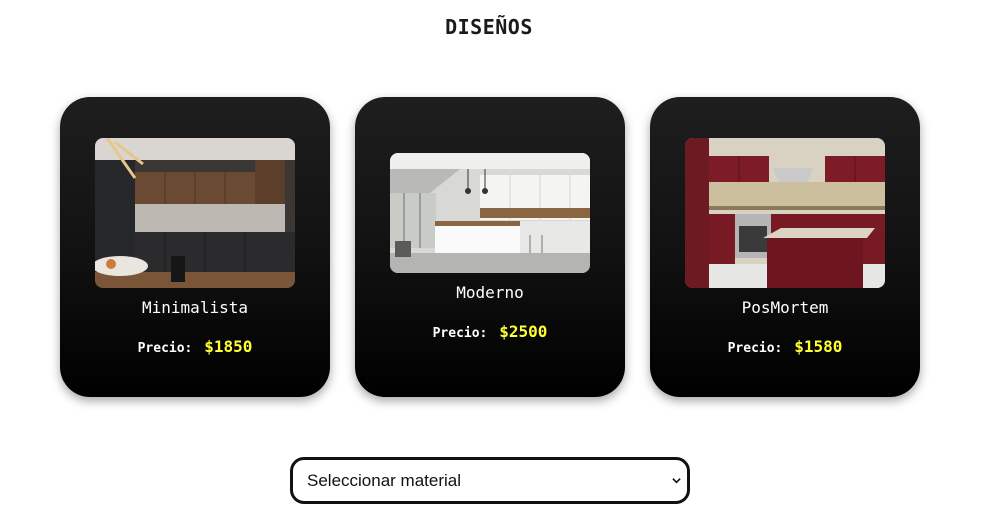 The height and width of the screenshot is (531, 992). What do you see at coordinates (490, 480) in the screenshot?
I see `material-select: Seleccionar material` at bounding box center [490, 480].